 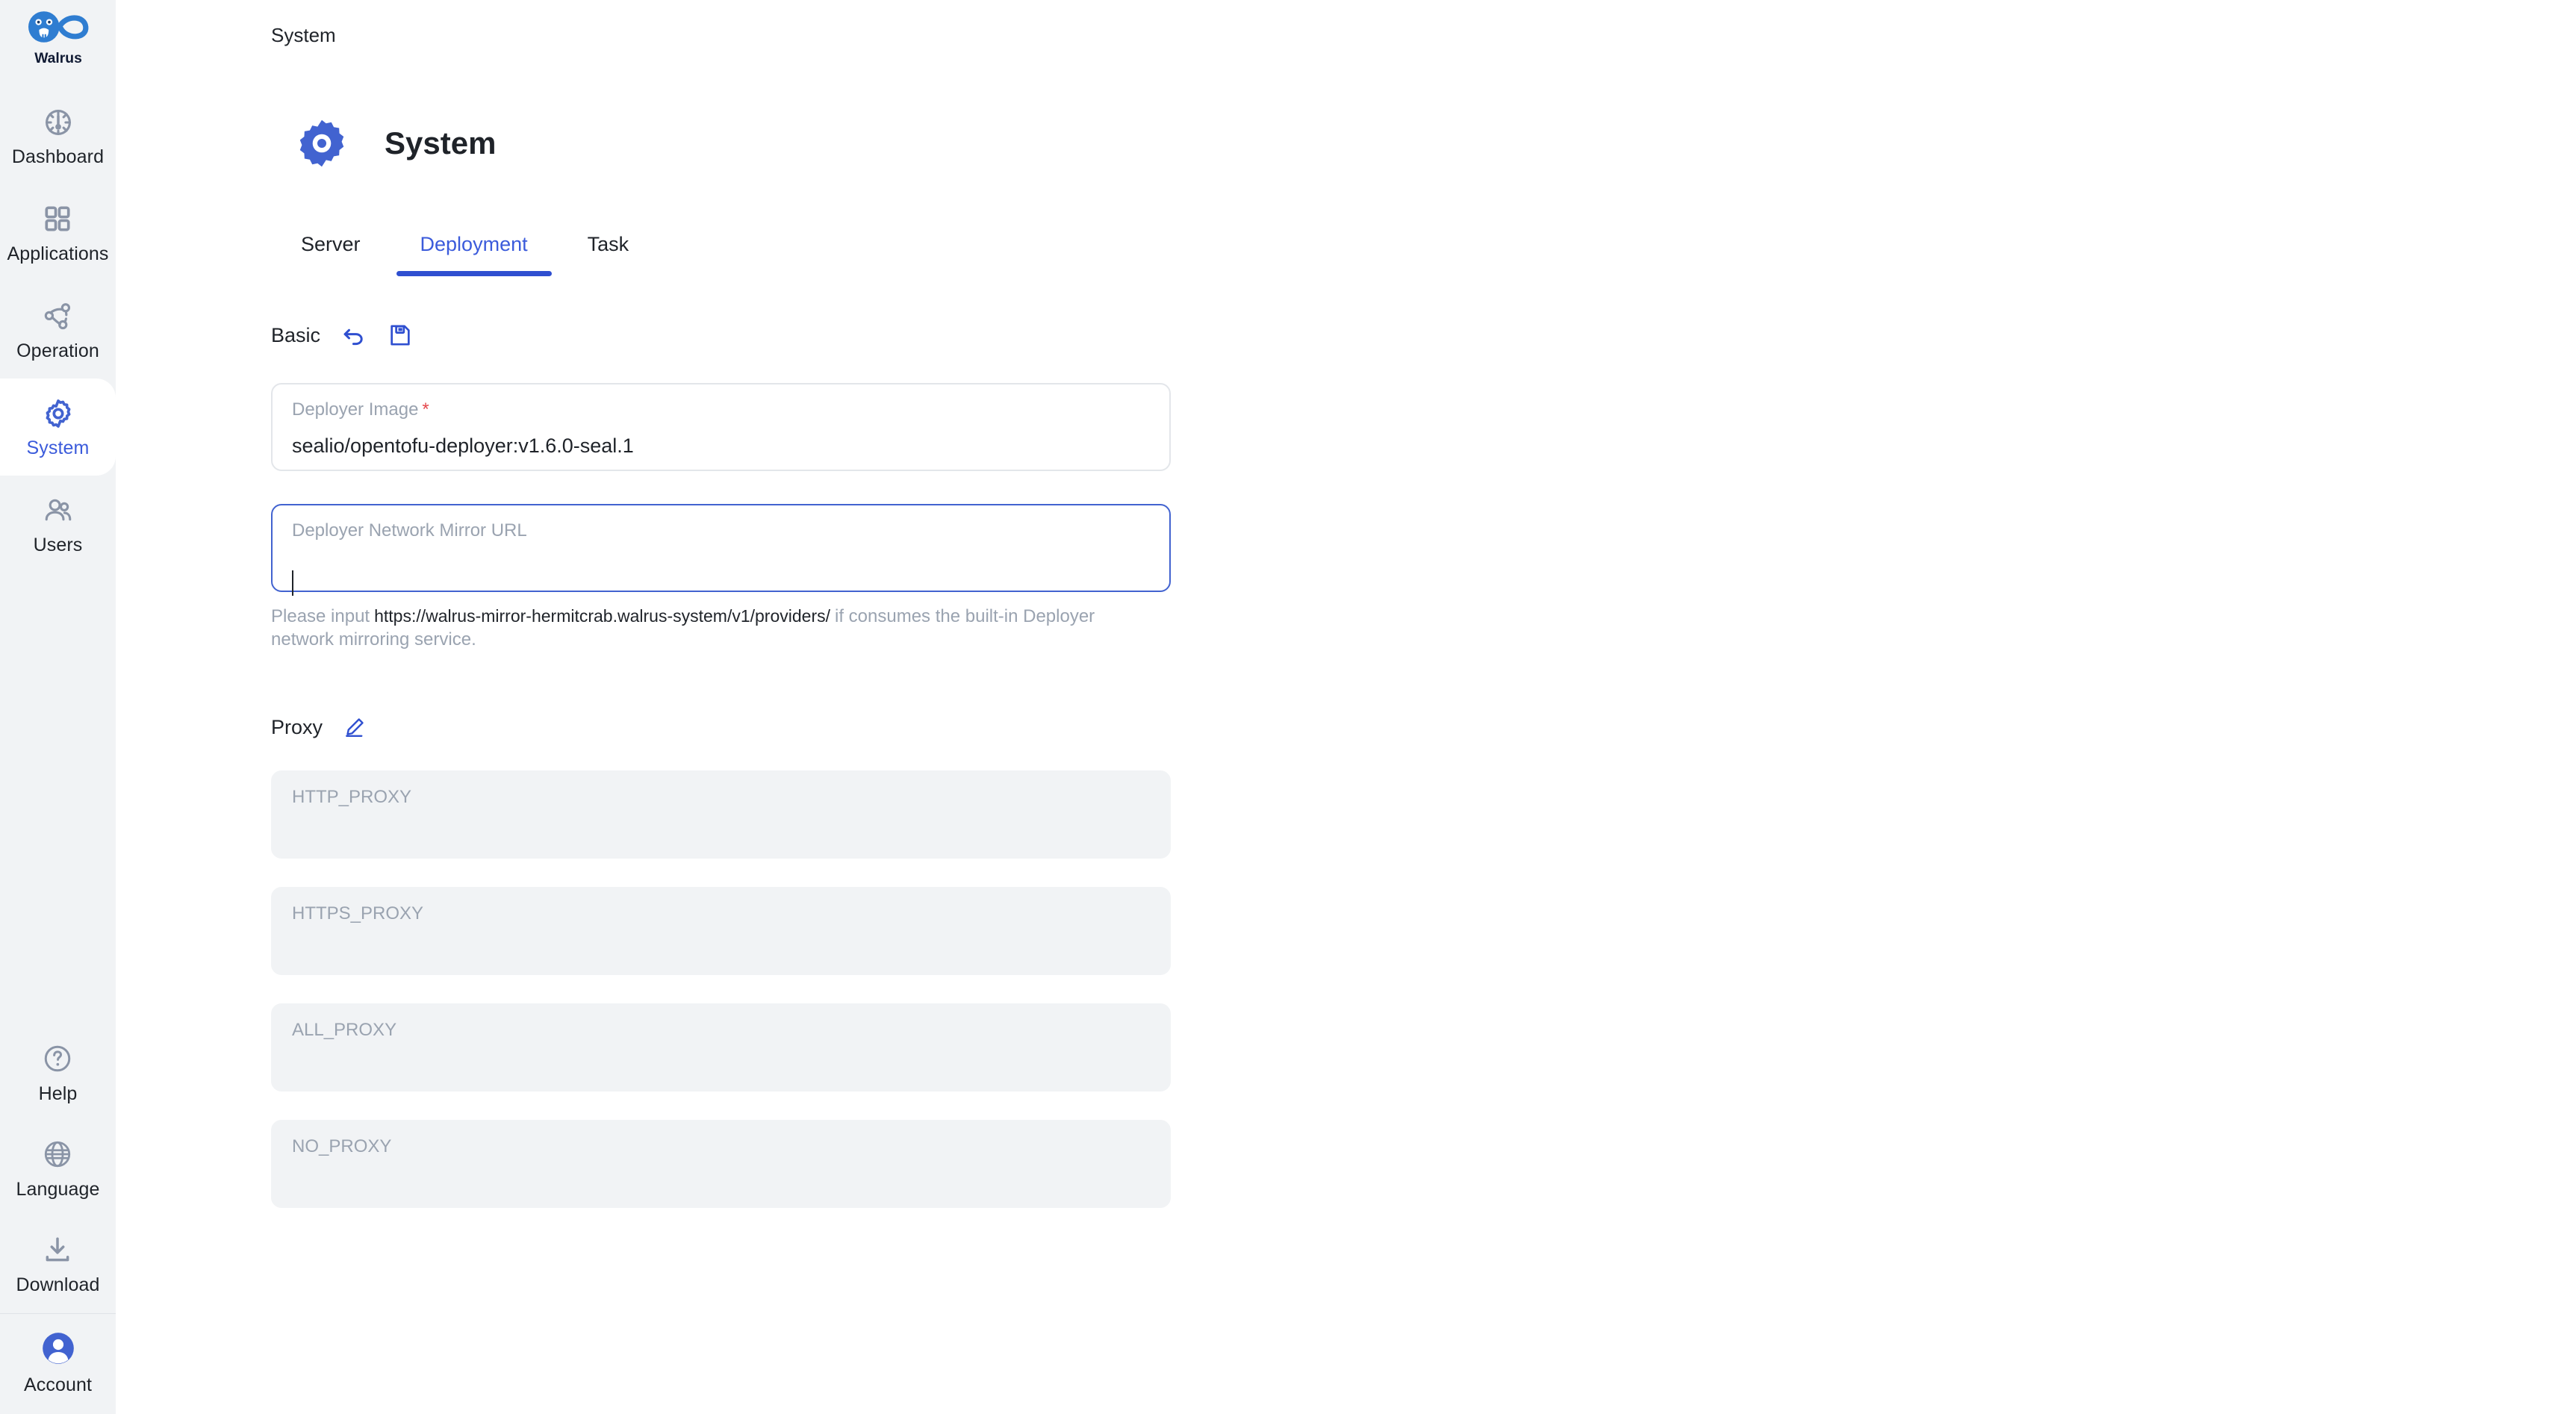 I want to click on brand-logo: Walrus, so click(x=58, y=43).